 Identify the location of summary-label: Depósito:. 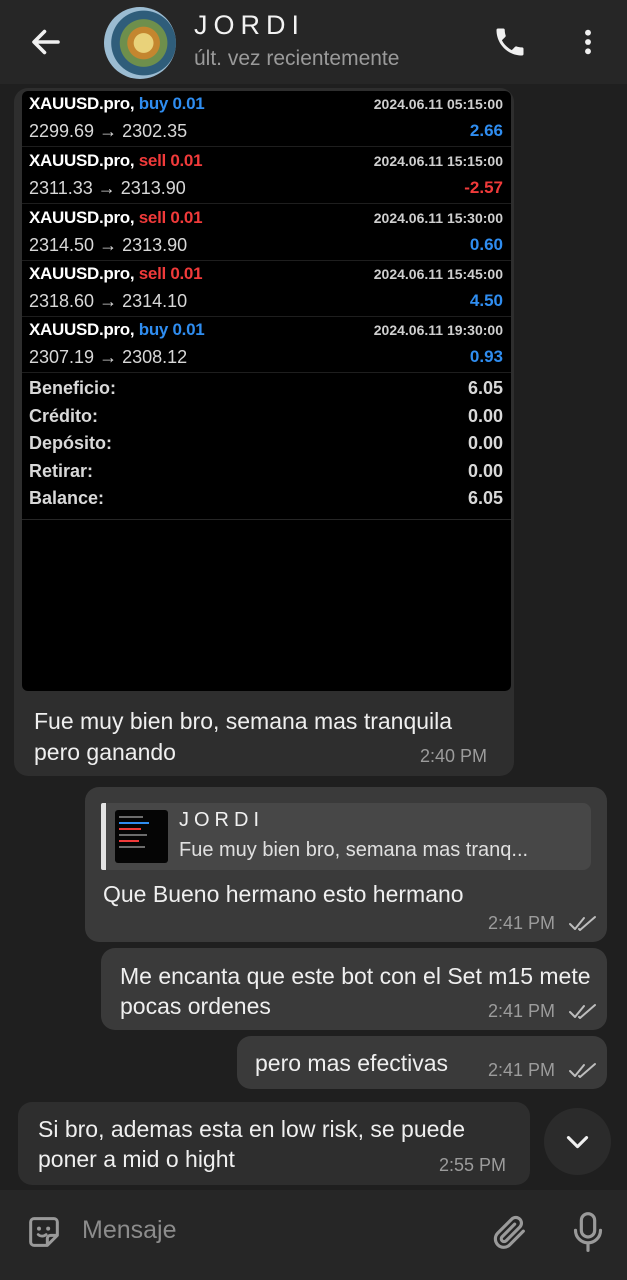
(70, 443).